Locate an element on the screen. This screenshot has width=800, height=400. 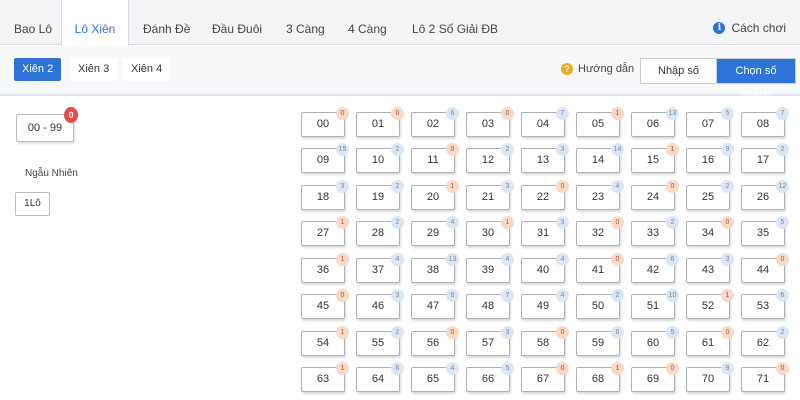
number-cell-07: 07 5 is located at coordinates (710, 122).